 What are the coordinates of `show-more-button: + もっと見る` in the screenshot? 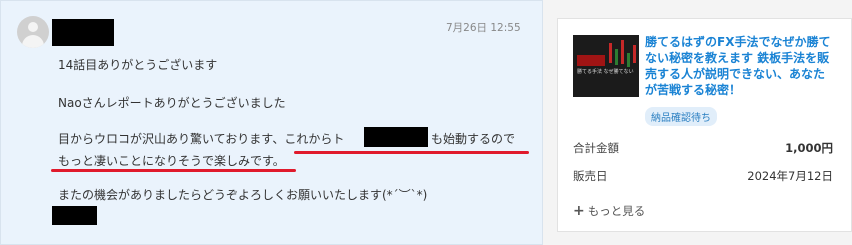 It's located at (609, 211).